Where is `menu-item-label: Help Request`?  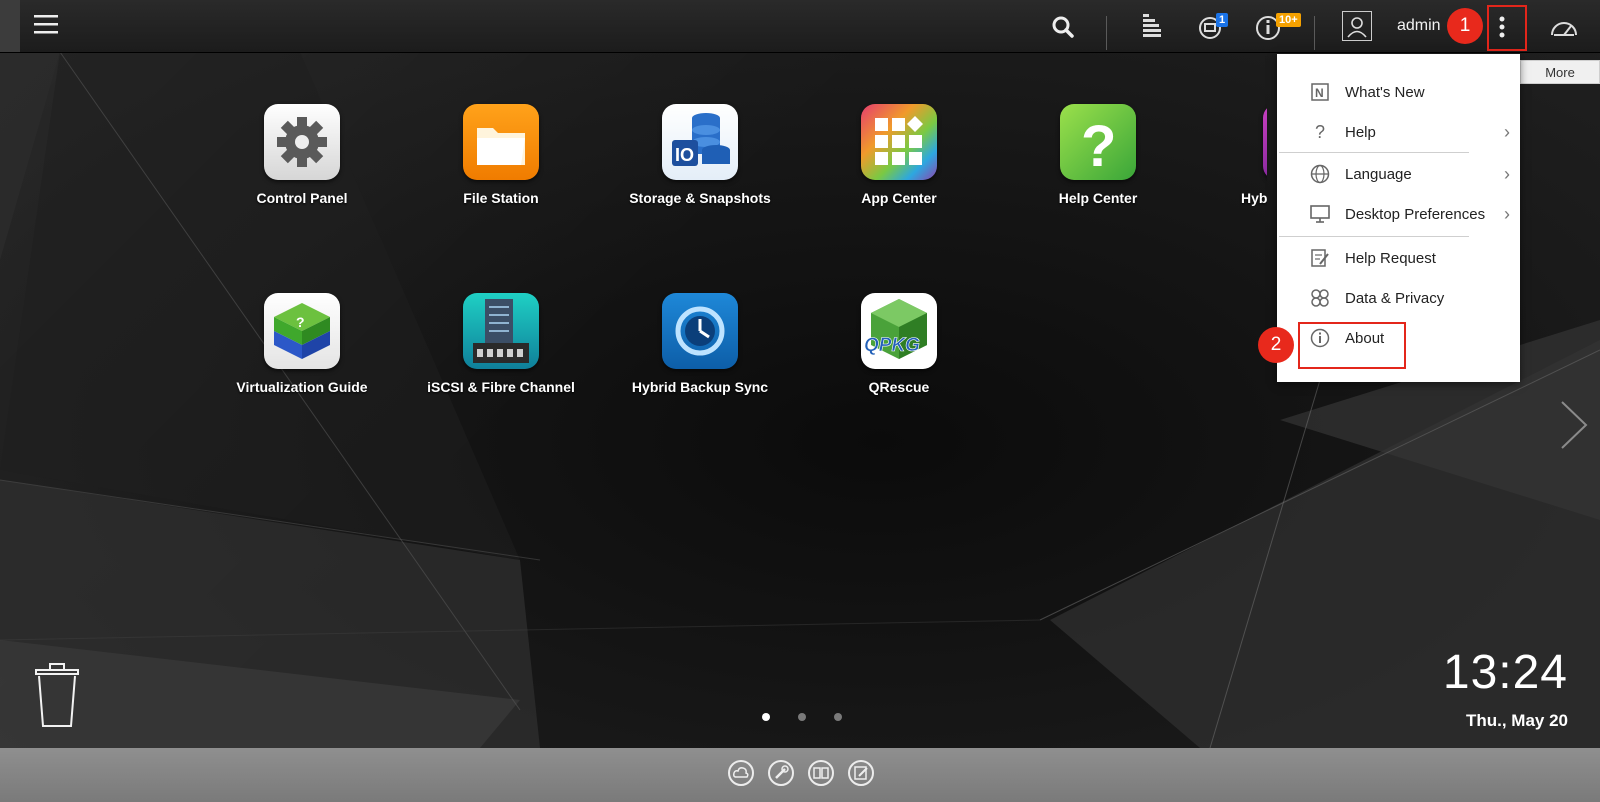
menu-item-label: Help Request is located at coordinates (1390, 258).